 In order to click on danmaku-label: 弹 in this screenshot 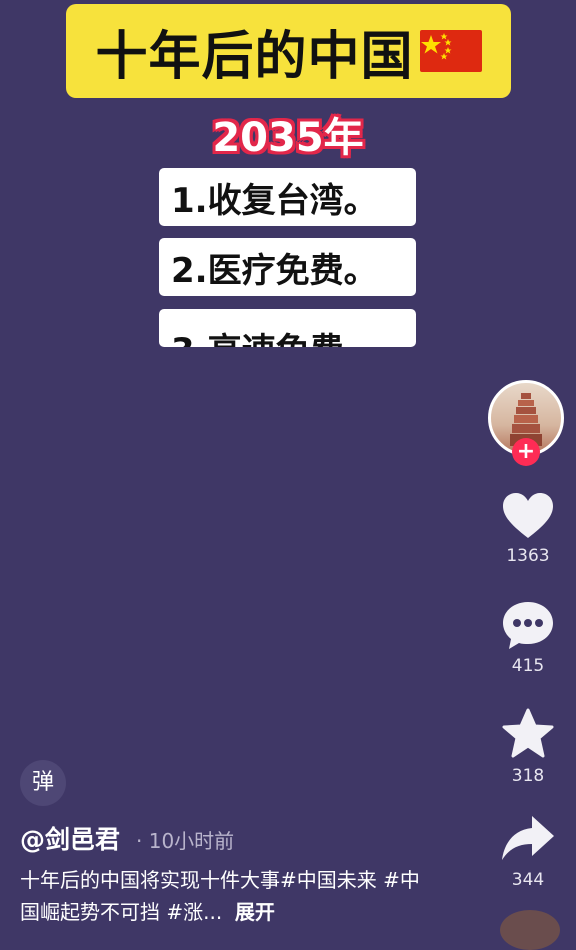, I will do `click(42, 782)`.